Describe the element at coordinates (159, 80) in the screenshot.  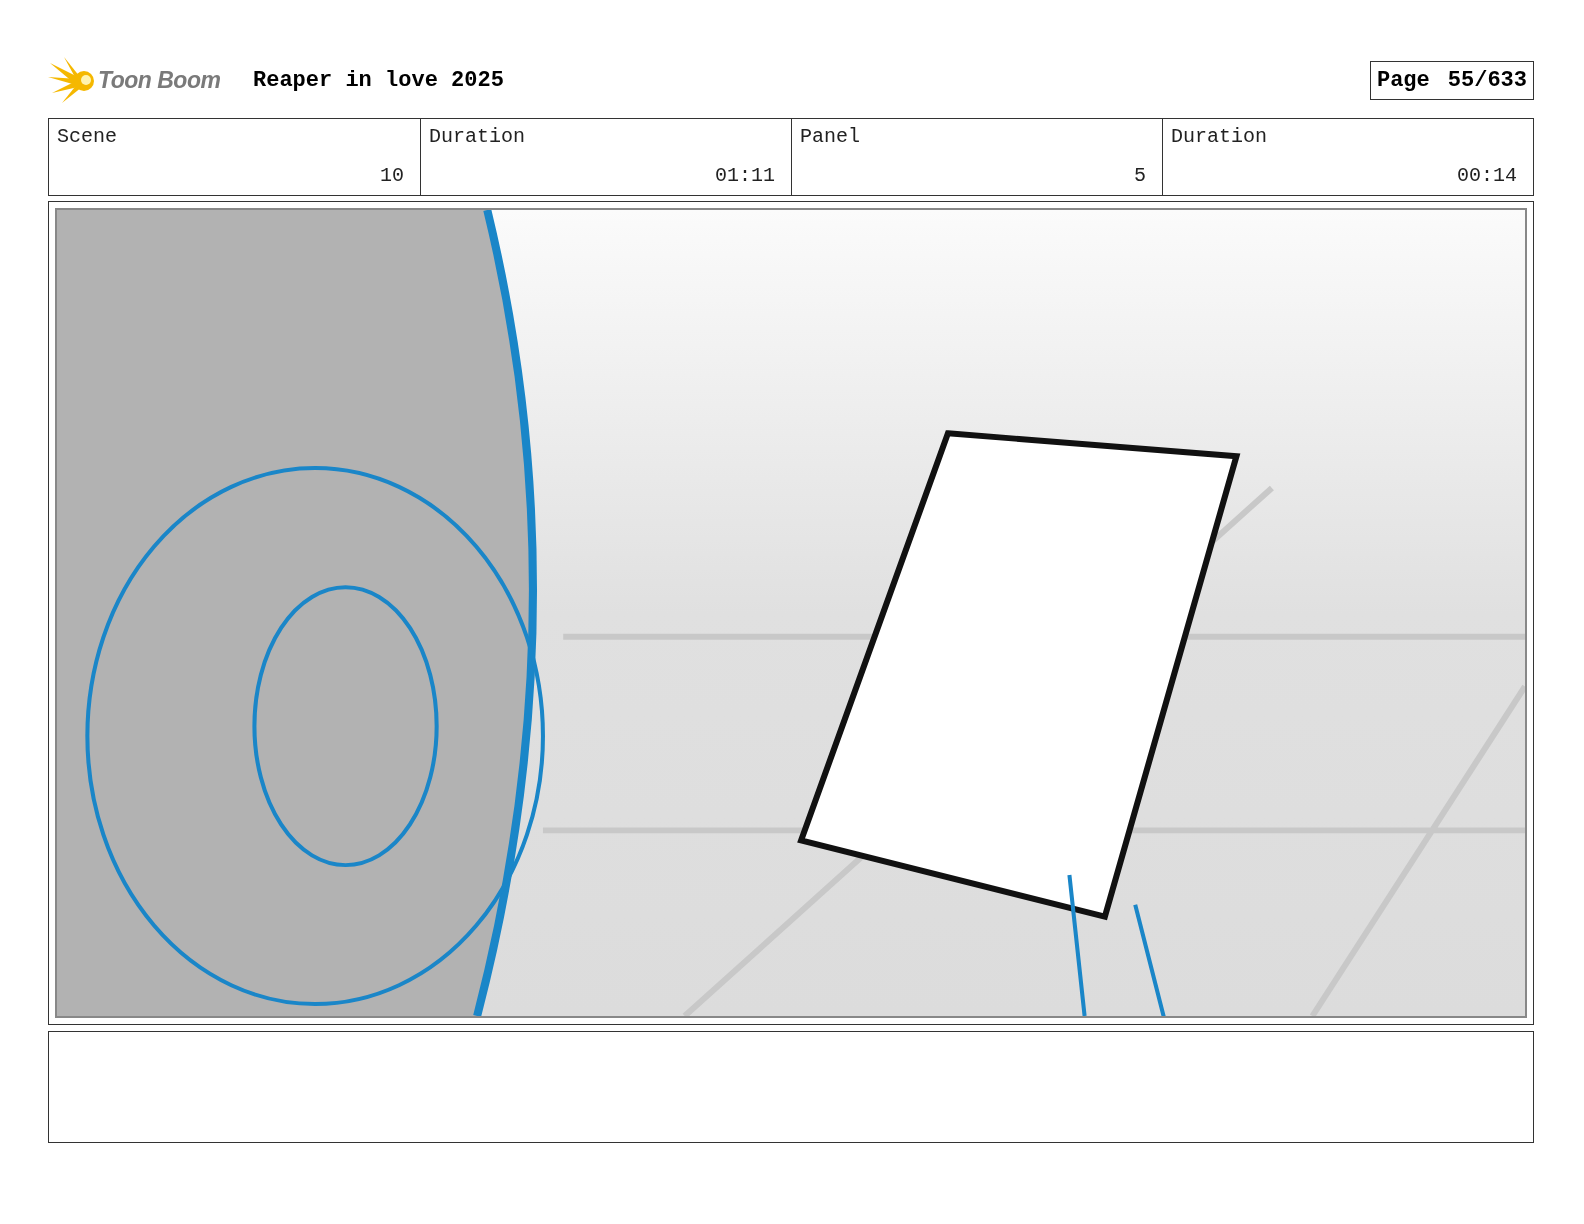
I see `logo-text: Toon Boom` at that location.